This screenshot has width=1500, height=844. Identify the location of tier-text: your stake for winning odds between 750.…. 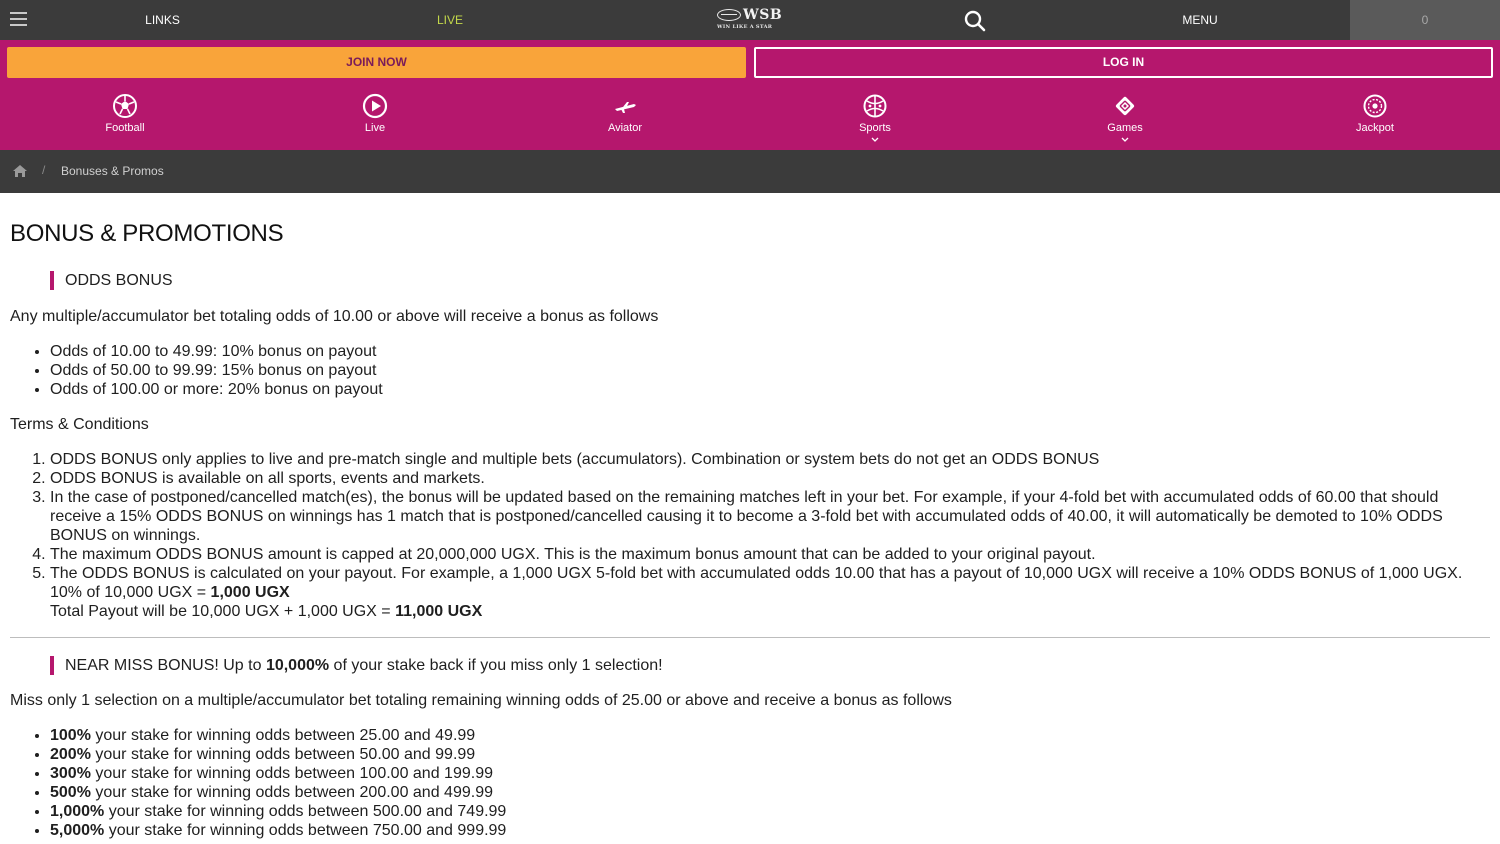
(305, 830).